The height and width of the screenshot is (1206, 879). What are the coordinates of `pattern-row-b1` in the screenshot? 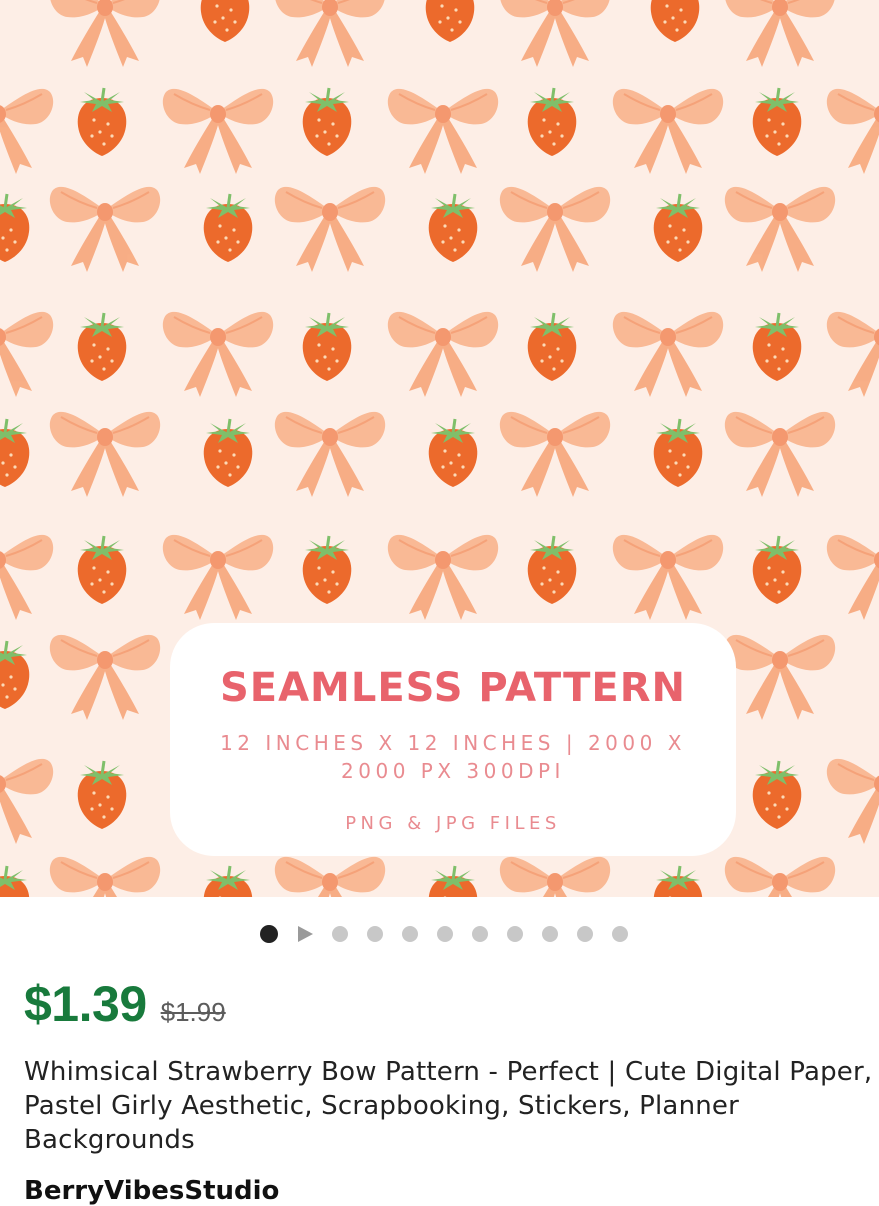 It's located at (439, 130).